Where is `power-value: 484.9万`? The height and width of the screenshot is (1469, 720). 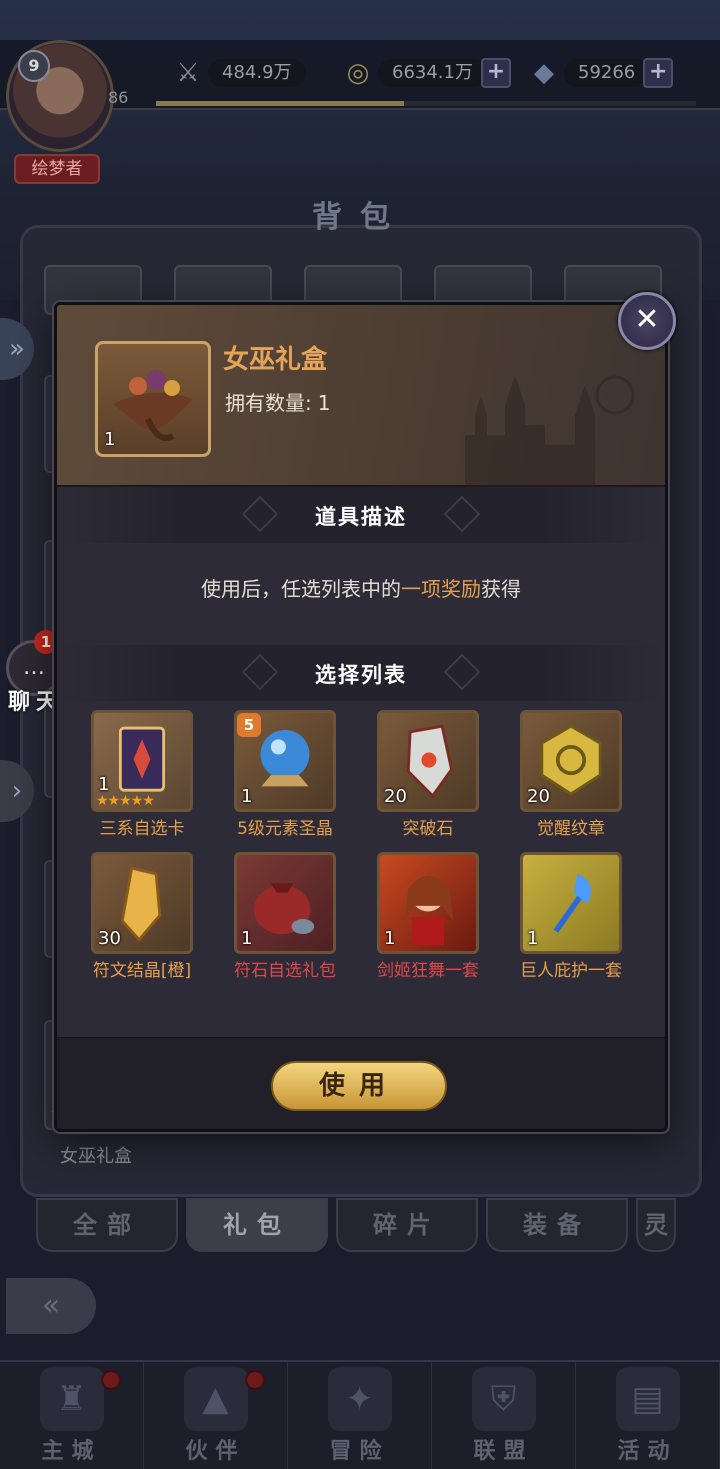
power-value: 484.9万 is located at coordinates (257, 73).